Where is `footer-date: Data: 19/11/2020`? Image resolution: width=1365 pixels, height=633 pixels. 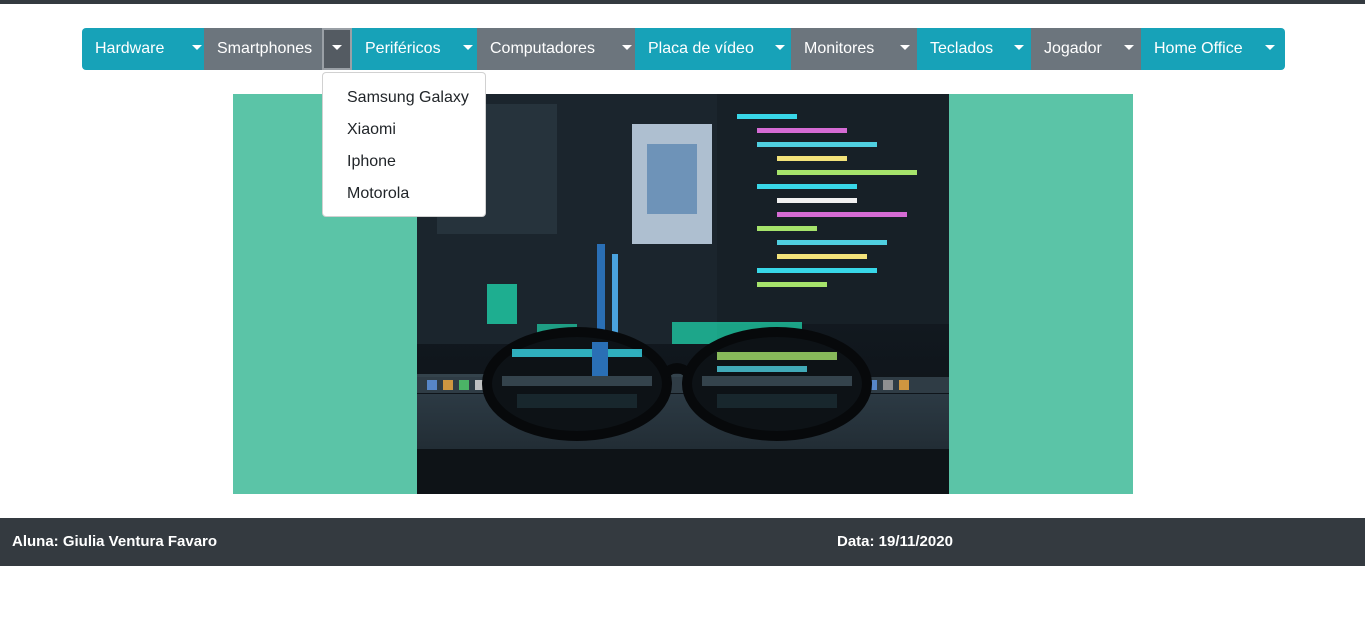 footer-date: Data: 19/11/2020 is located at coordinates (895, 541).